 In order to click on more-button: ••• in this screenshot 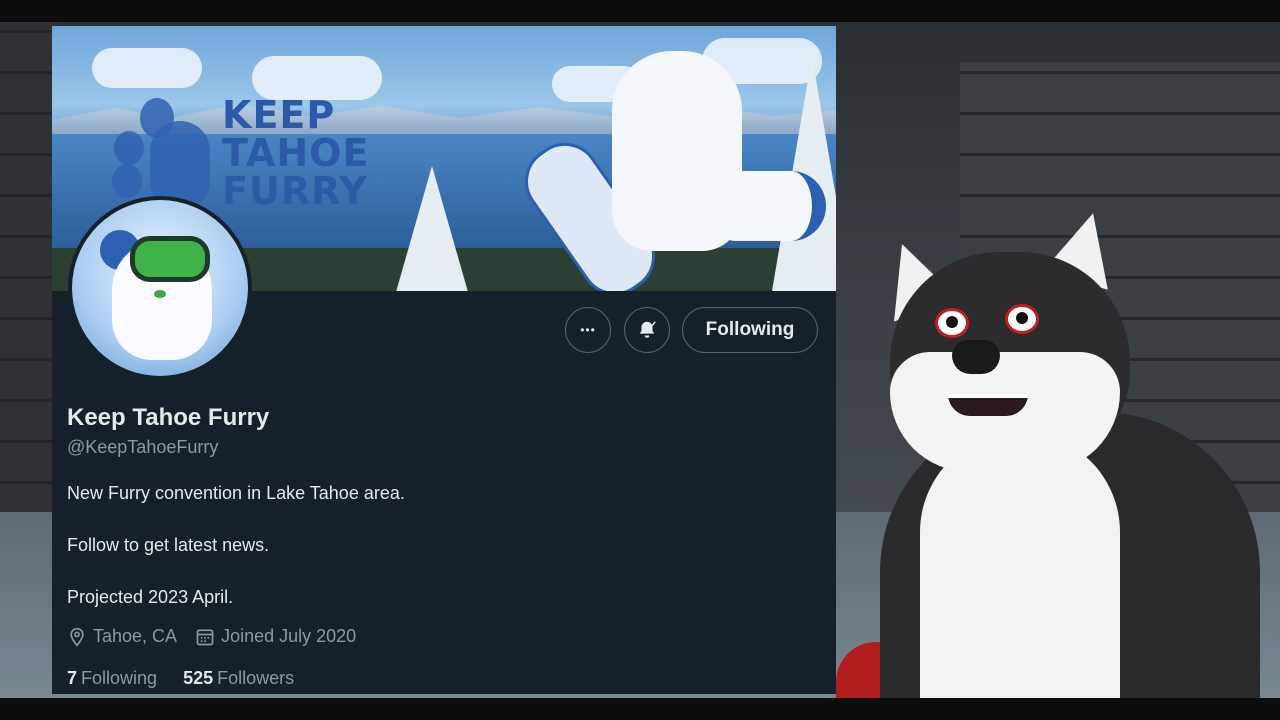, I will do `click(588, 330)`.